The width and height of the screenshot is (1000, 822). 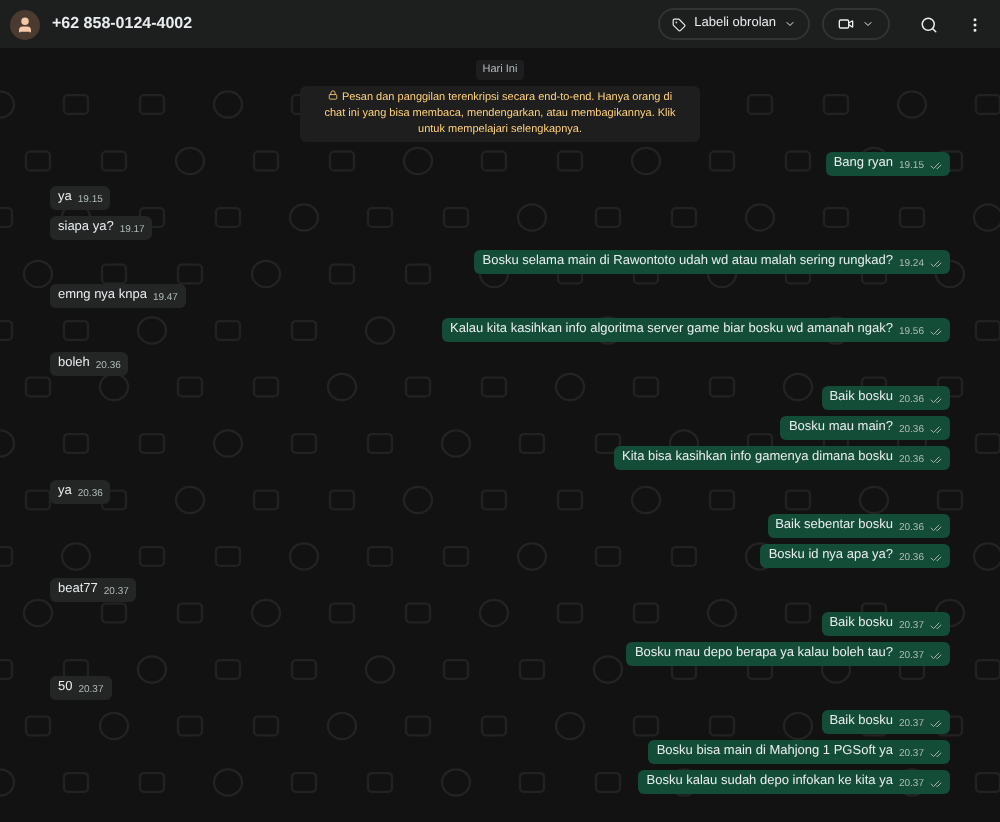 I want to click on label-icon, so click(x=679, y=24).